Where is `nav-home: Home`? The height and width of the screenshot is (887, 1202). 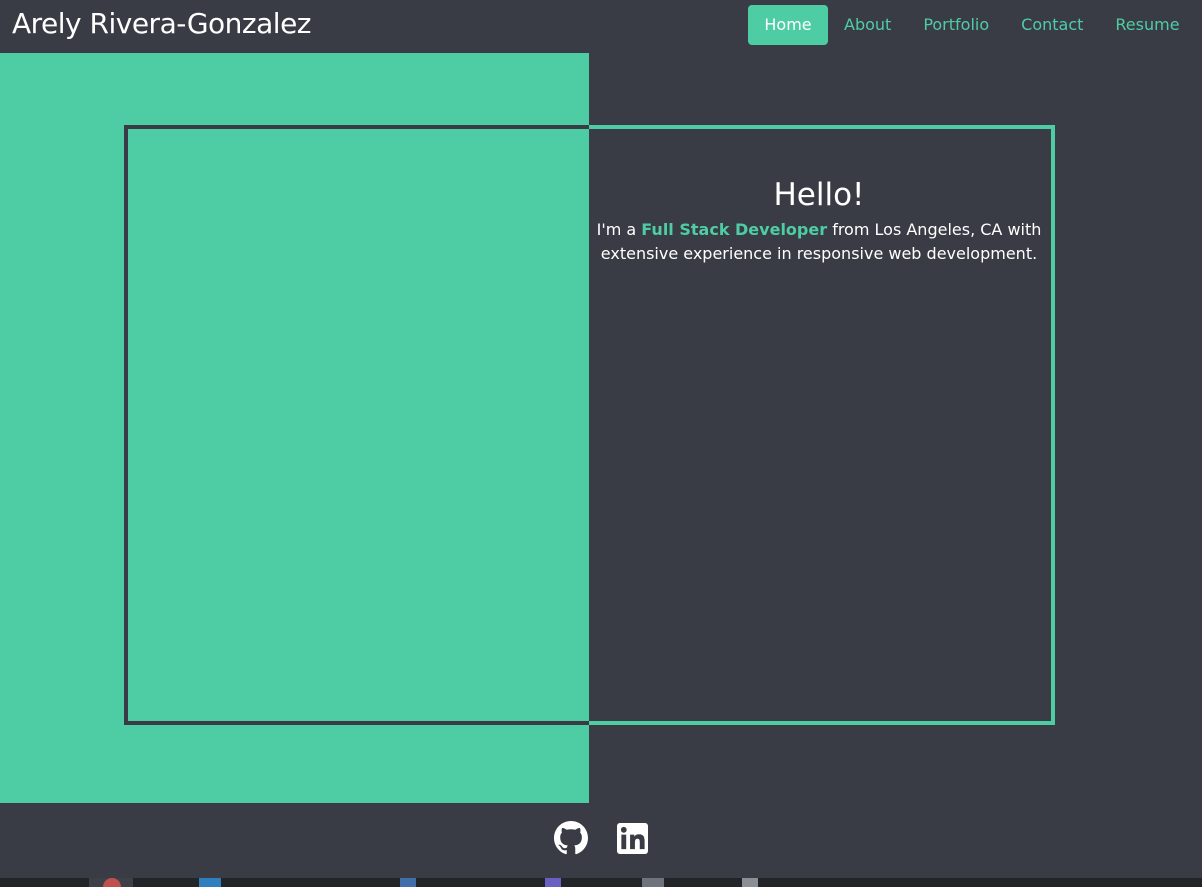
nav-home: Home is located at coordinates (788, 25).